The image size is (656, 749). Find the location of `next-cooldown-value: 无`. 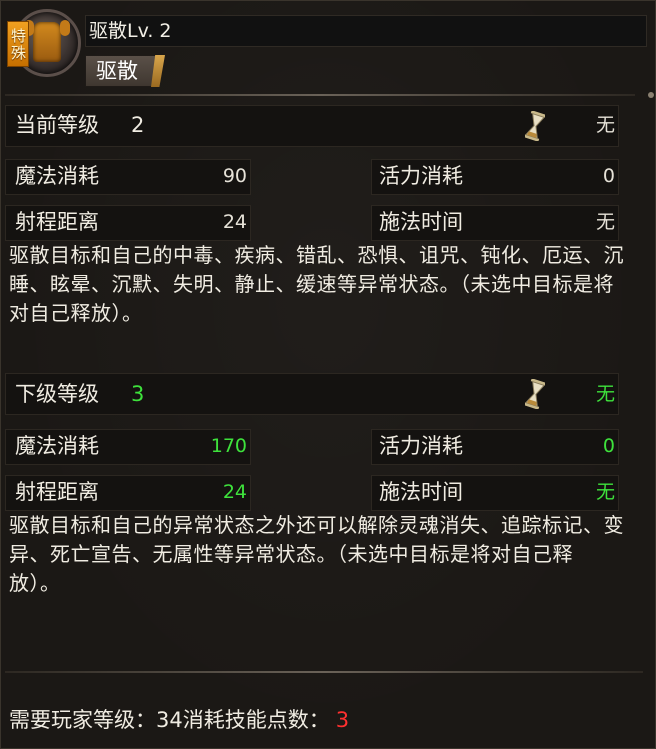

next-cooldown-value: 无 is located at coordinates (605, 394).